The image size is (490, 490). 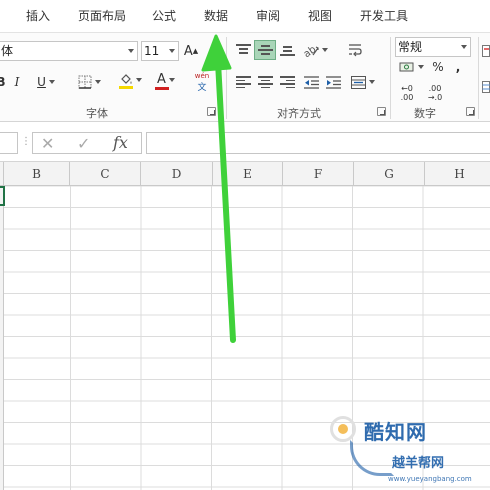 I want to click on bold-icon: B, so click(x=3, y=82).